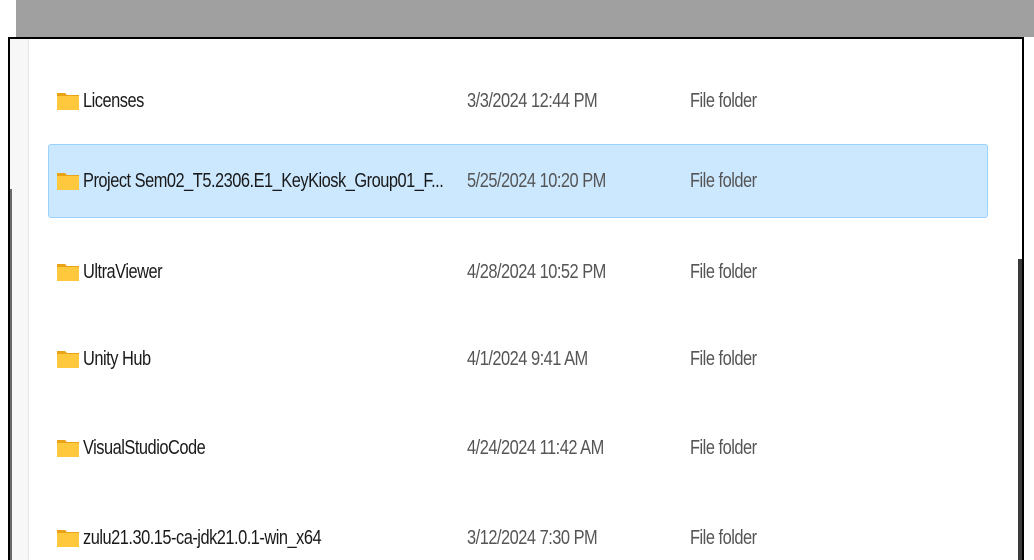 The width and height of the screenshot is (1034, 560). Describe the element at coordinates (202, 538) in the screenshot. I see `file-name: zulu21.30.15-ca-jdk21.0.1-win_x64` at that location.